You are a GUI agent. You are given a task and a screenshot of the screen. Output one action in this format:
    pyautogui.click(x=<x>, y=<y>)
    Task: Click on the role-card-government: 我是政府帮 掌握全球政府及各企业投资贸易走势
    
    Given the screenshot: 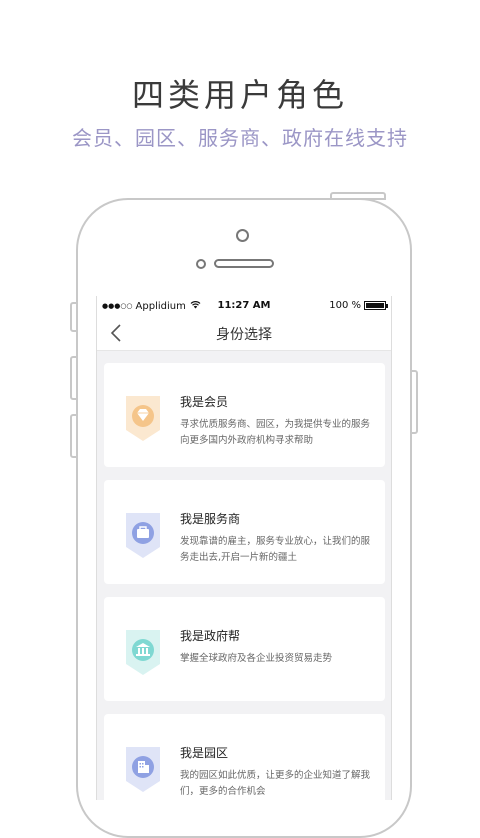 What is the action you would take?
    pyautogui.click(x=244, y=649)
    